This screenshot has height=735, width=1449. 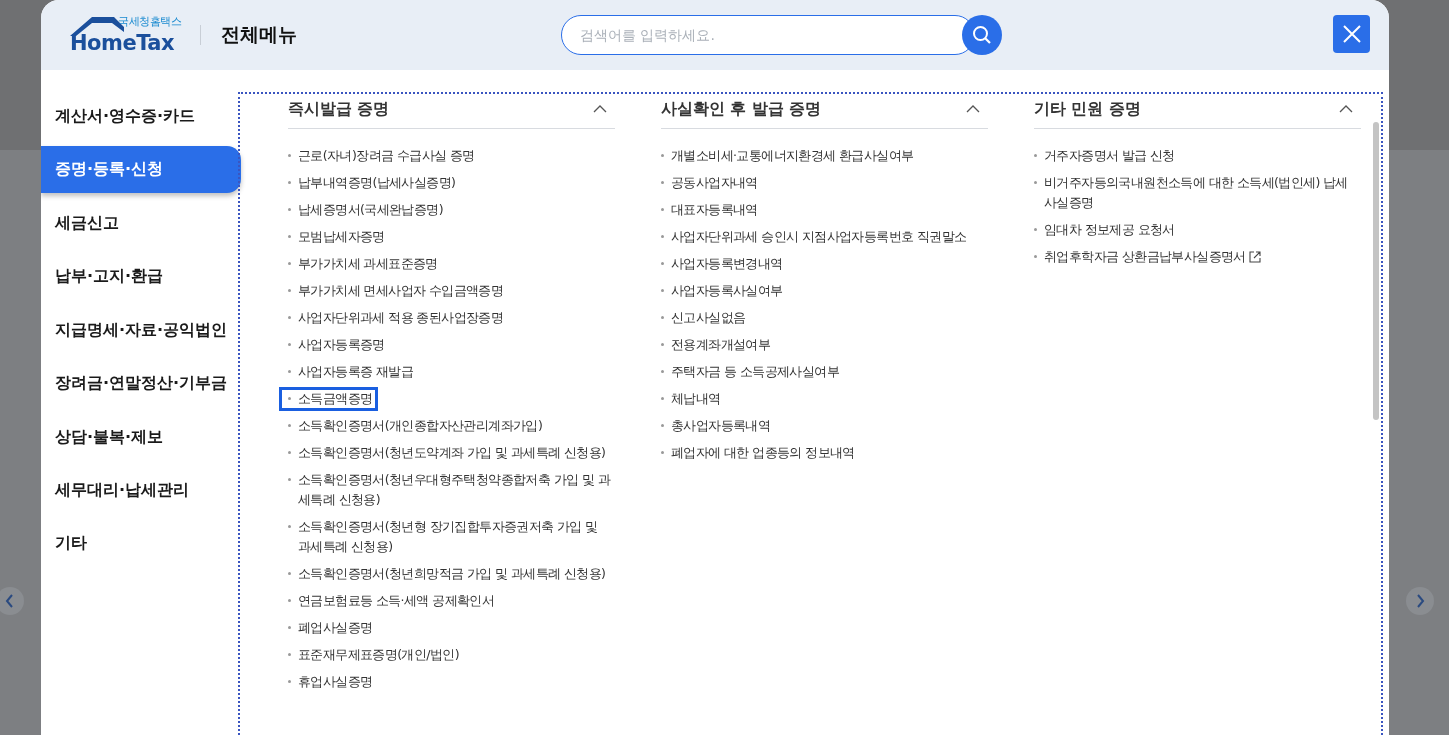 I want to click on menu-link: 대표자등록내역, so click(x=708, y=210).